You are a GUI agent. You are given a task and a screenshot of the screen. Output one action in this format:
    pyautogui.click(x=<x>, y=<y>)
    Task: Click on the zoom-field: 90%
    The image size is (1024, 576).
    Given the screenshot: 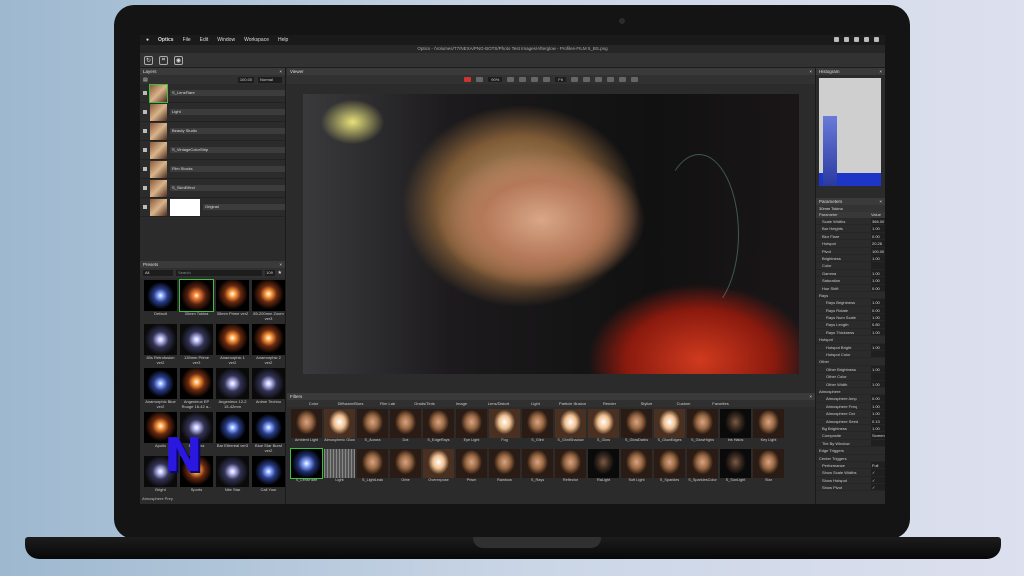 What is the action you would take?
    pyautogui.click(x=495, y=79)
    